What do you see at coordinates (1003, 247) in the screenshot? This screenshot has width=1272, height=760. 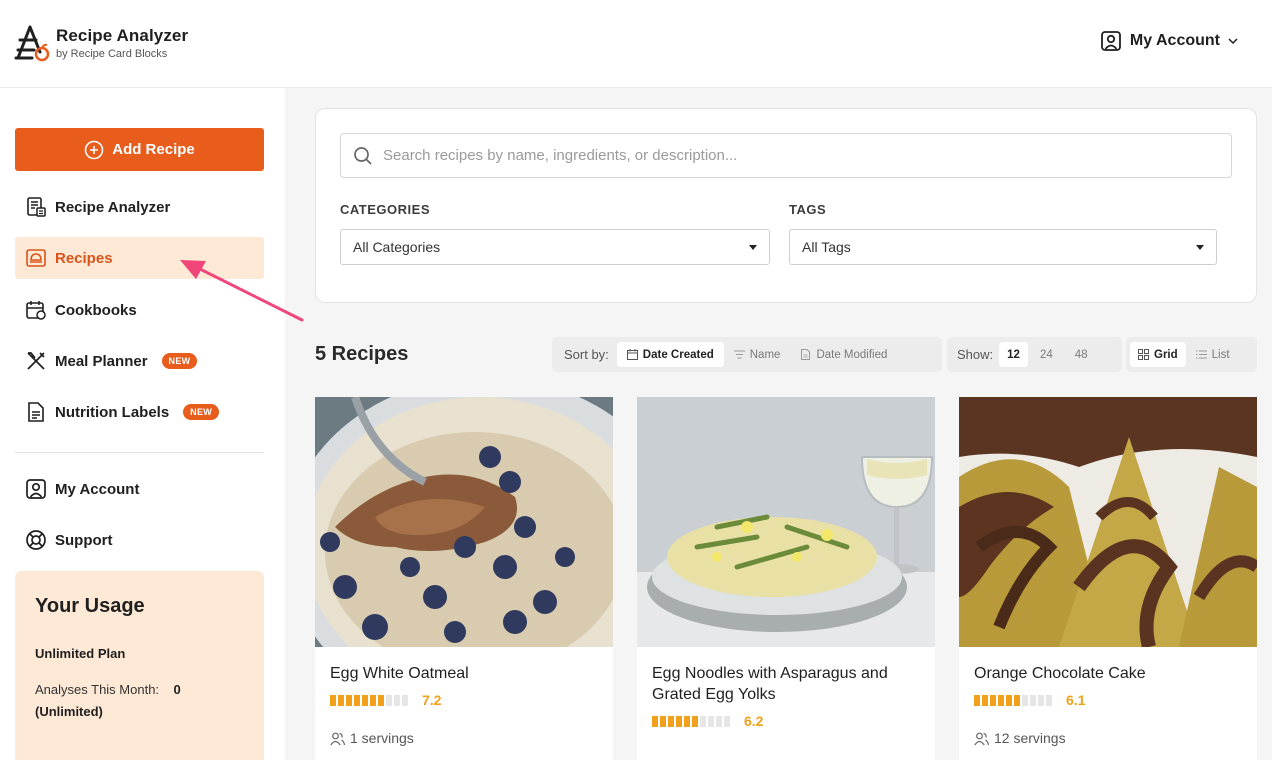 I see `tags-select: All Tags` at bounding box center [1003, 247].